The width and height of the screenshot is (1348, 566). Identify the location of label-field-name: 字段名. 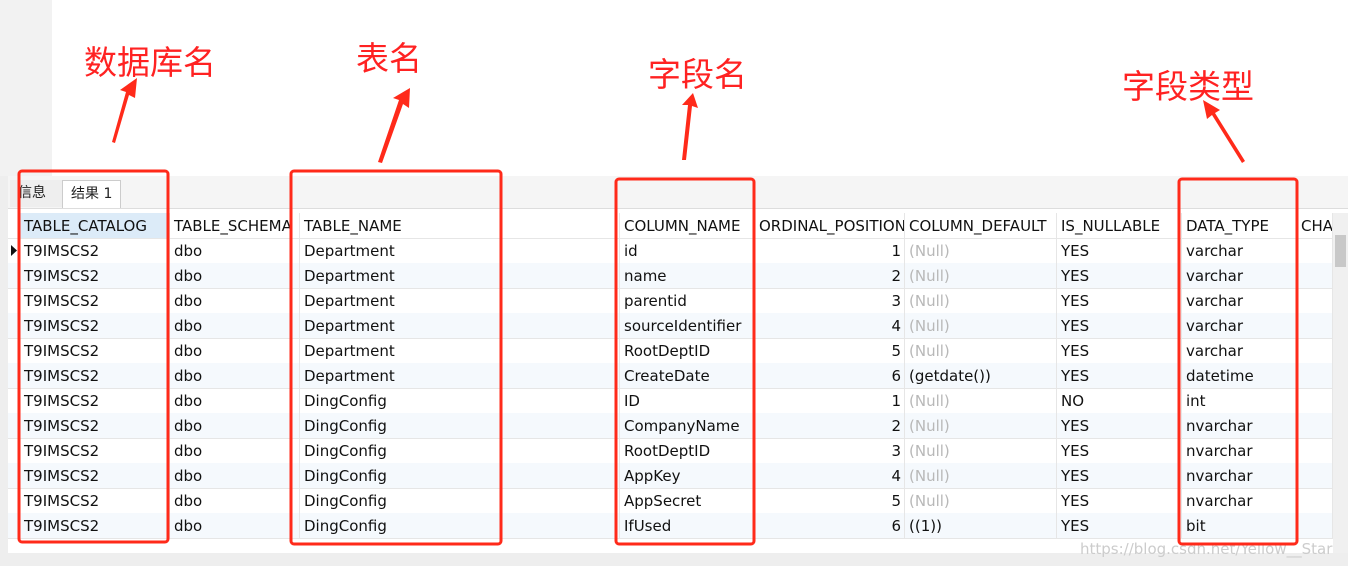
(697, 74).